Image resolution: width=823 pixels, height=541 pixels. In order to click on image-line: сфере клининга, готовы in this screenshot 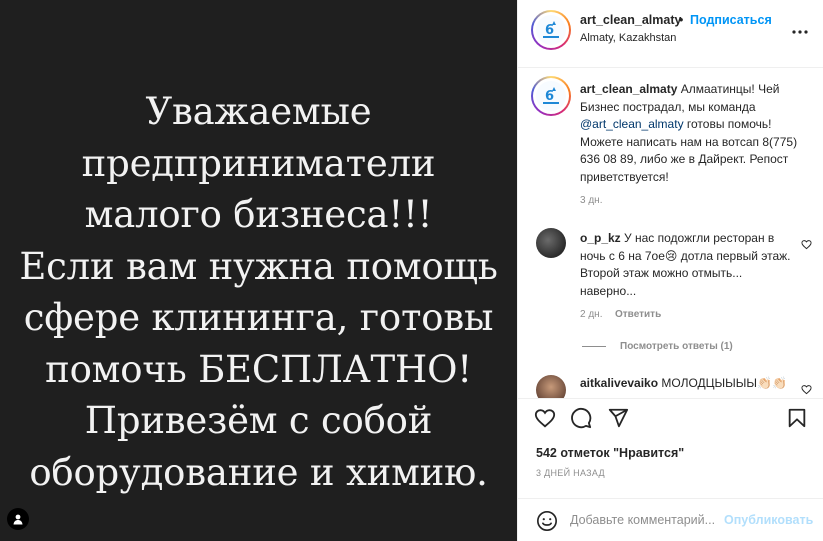, I will do `click(258, 317)`.